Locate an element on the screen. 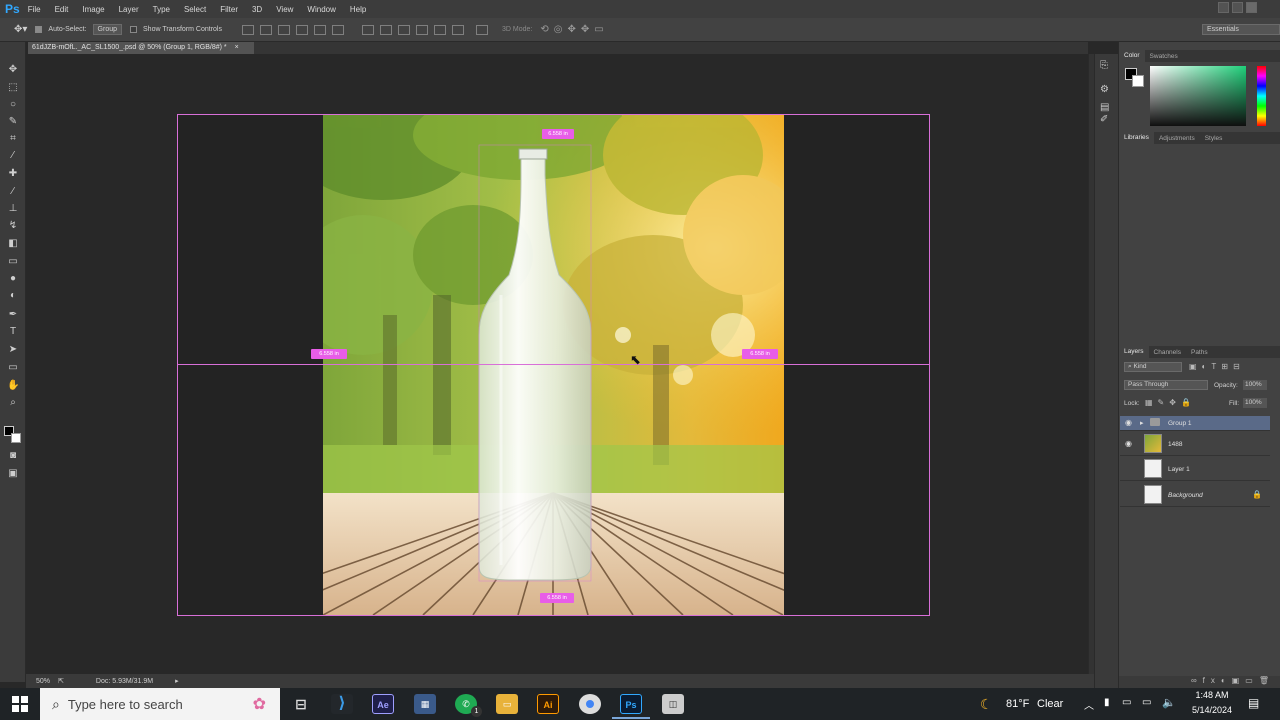 The width and height of the screenshot is (1280, 720). 3d-mode-icons: ⟲◎✥✥▭ is located at coordinates (574, 29).